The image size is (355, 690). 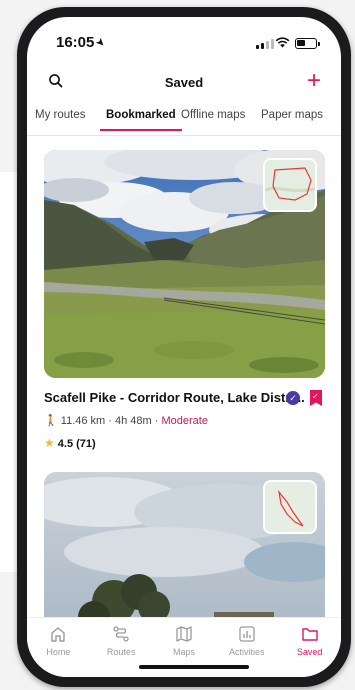 I want to click on hiker-icon: 🚶, so click(x=51, y=421).